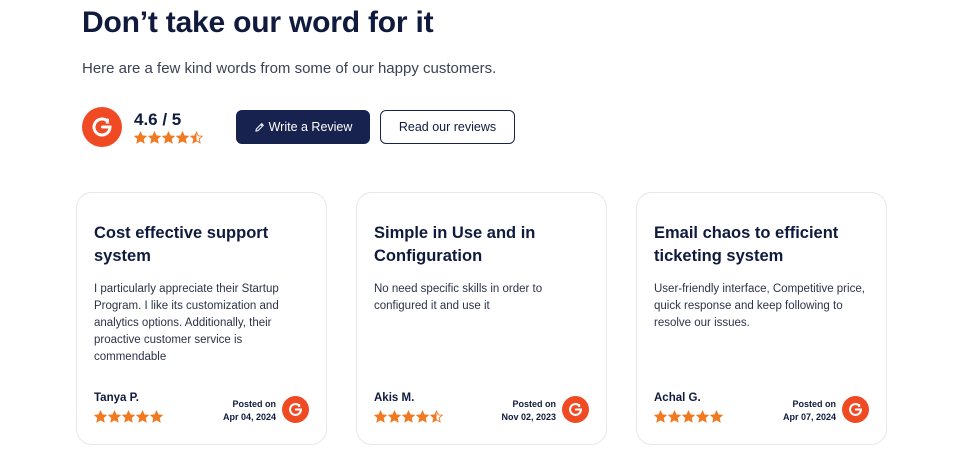  I want to click on read-reviews-label: Read our reviews, so click(447, 127).